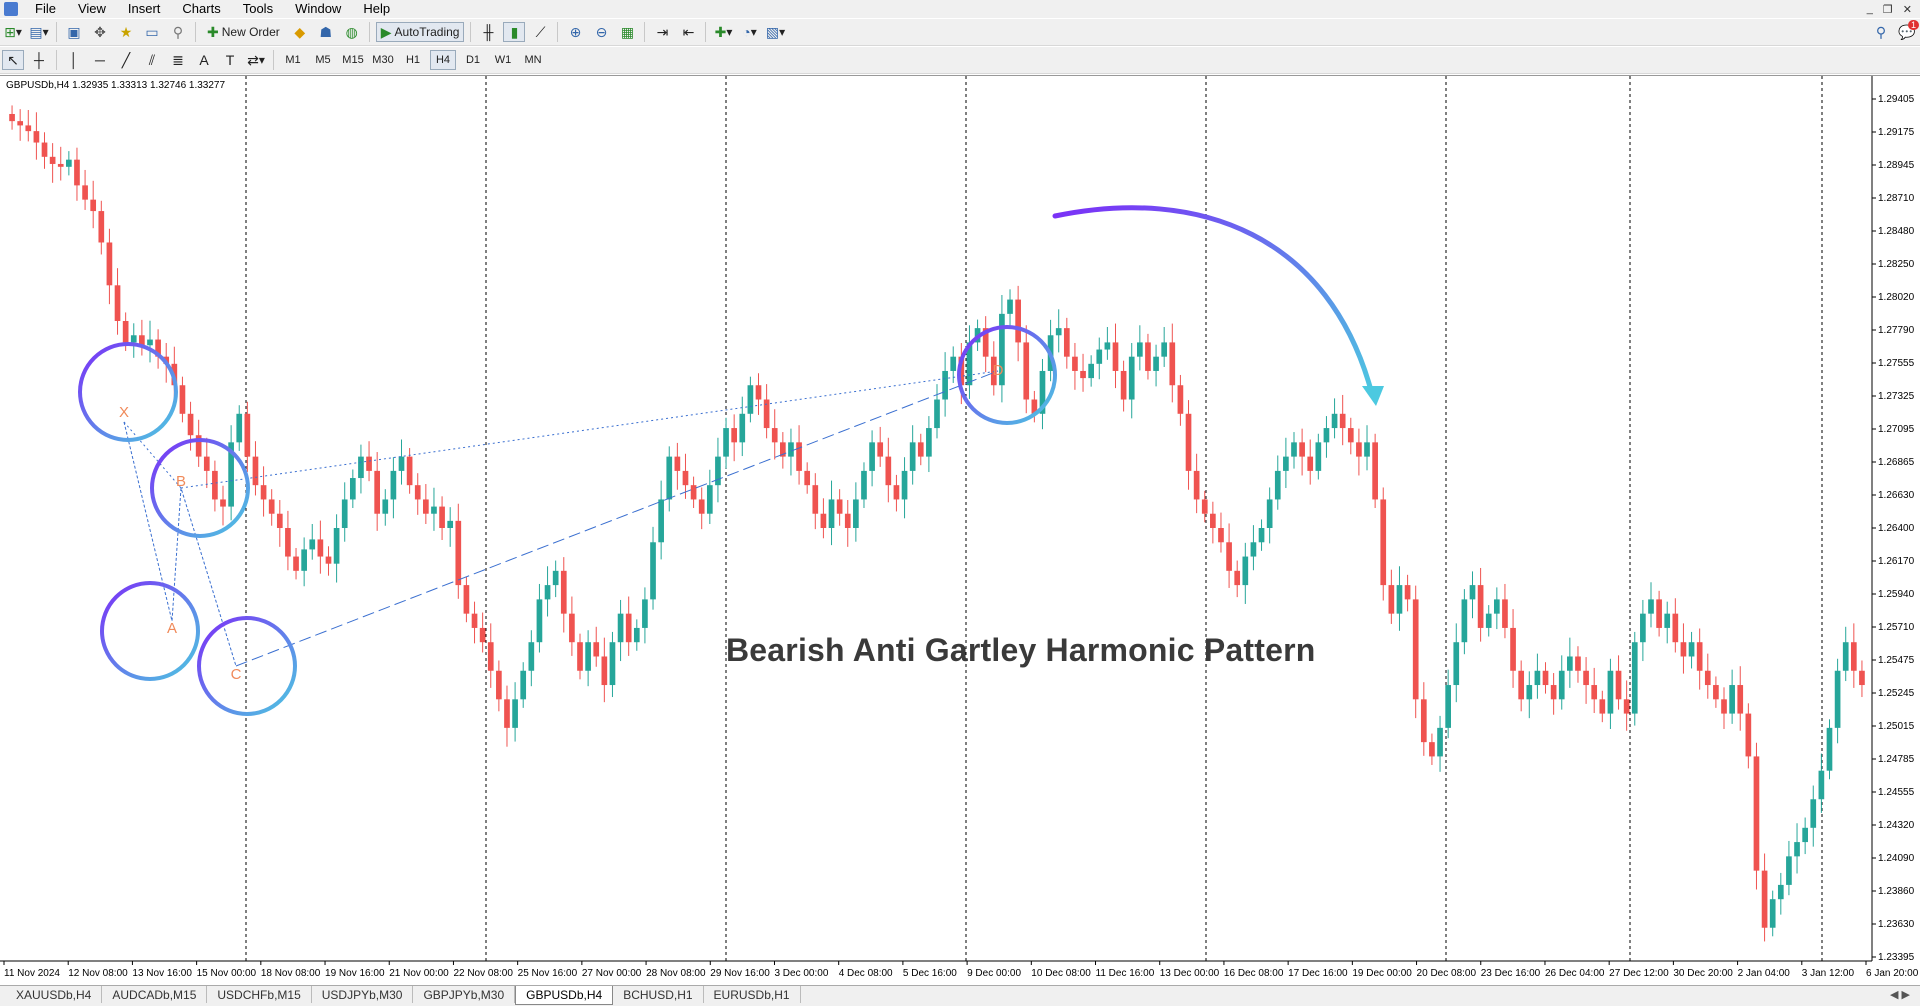 The image size is (1920, 1006). What do you see at coordinates (155, 994) in the screenshot?
I see `tab-audcadb-m15: AUDCADb,M15` at bounding box center [155, 994].